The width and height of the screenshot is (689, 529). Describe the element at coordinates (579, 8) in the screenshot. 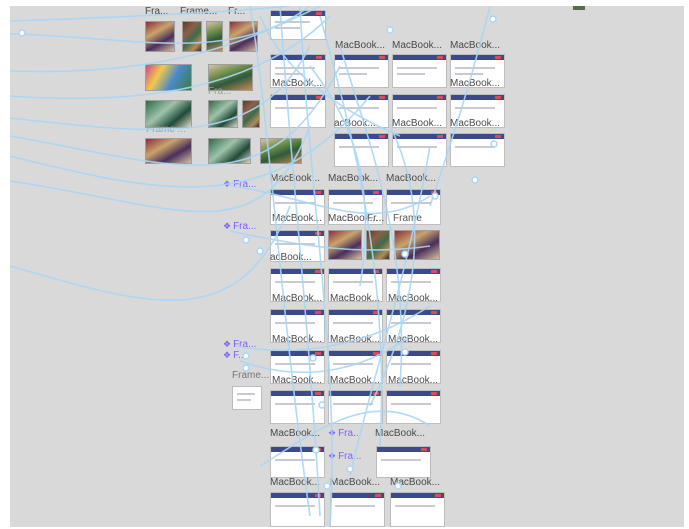

I see `small-thumbnail-marker` at that location.